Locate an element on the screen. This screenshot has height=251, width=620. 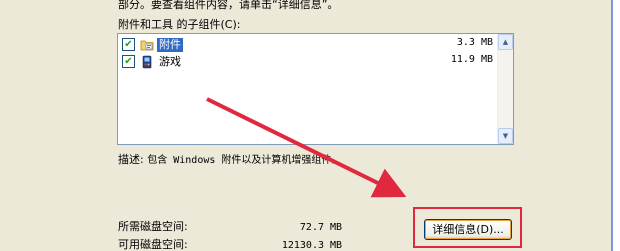
annotation-arrow-line is located at coordinates (306, 147).